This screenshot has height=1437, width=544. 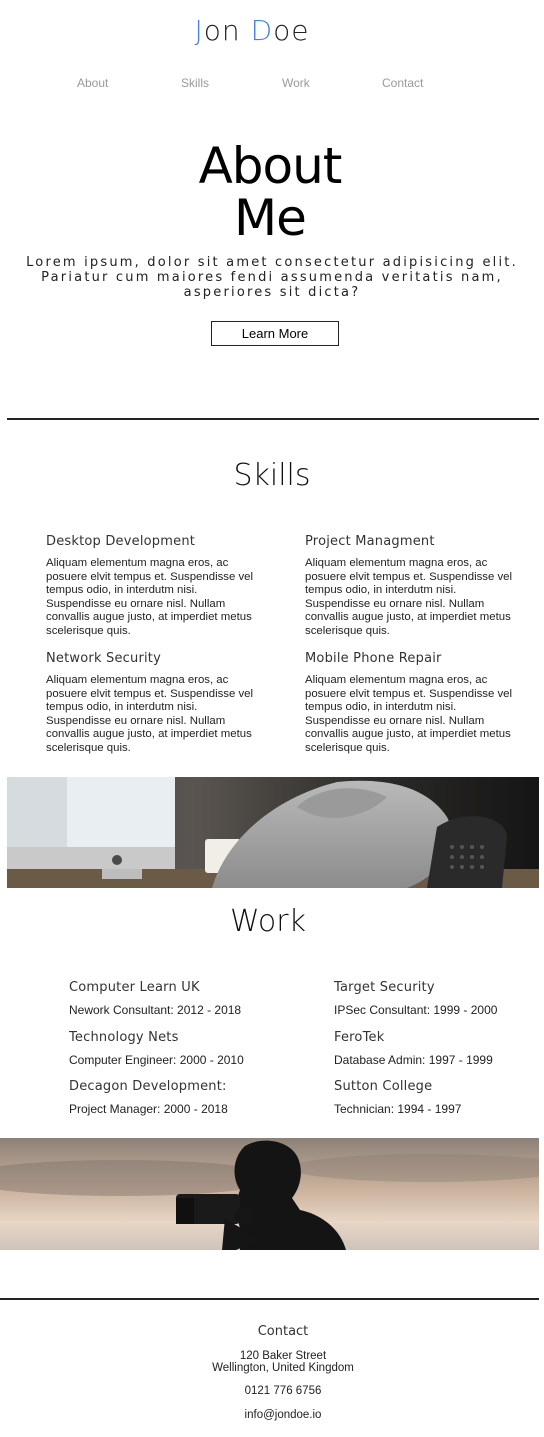 I want to click on work-role: Project Manager: 2000 - 2018, so click(x=148, y=1109).